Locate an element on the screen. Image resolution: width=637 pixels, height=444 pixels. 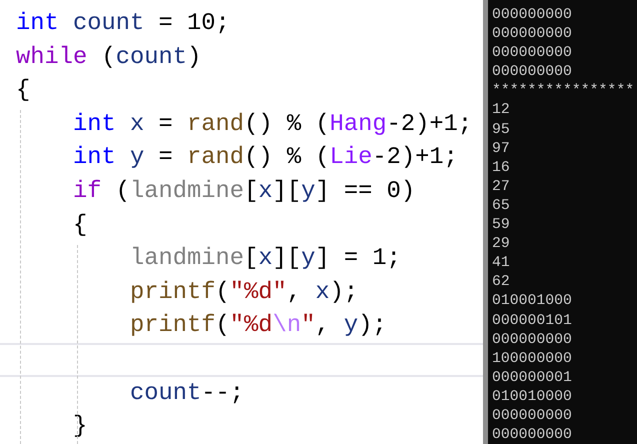
console-output-line: 12 is located at coordinates (501, 110).